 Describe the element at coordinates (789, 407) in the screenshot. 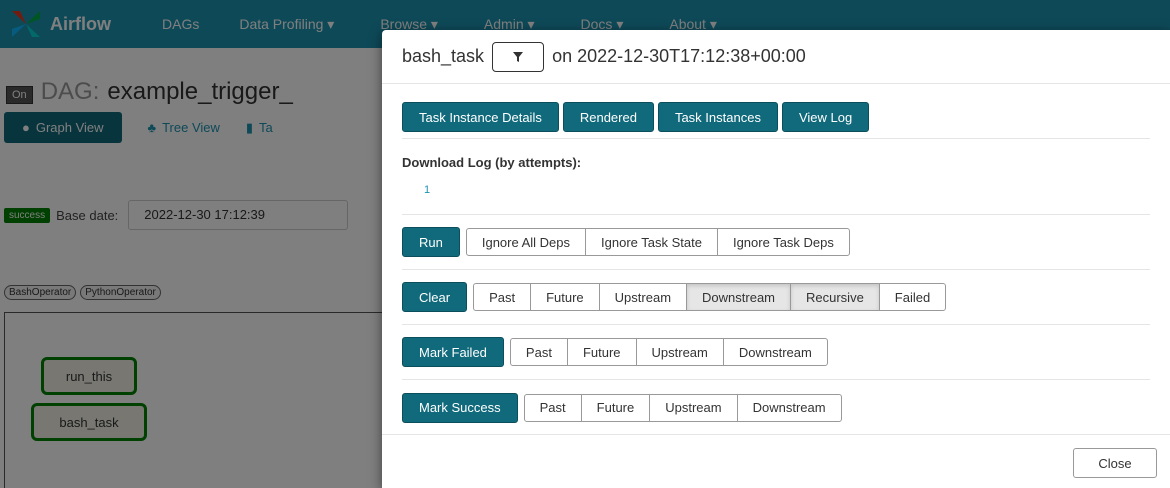

I see `success-downstream-toggle: Downstream` at that location.